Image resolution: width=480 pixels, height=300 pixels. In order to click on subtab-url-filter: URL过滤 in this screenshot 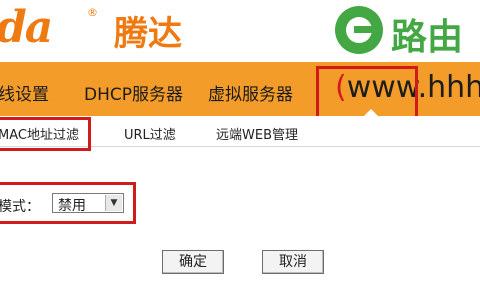, I will do `click(150, 133)`.